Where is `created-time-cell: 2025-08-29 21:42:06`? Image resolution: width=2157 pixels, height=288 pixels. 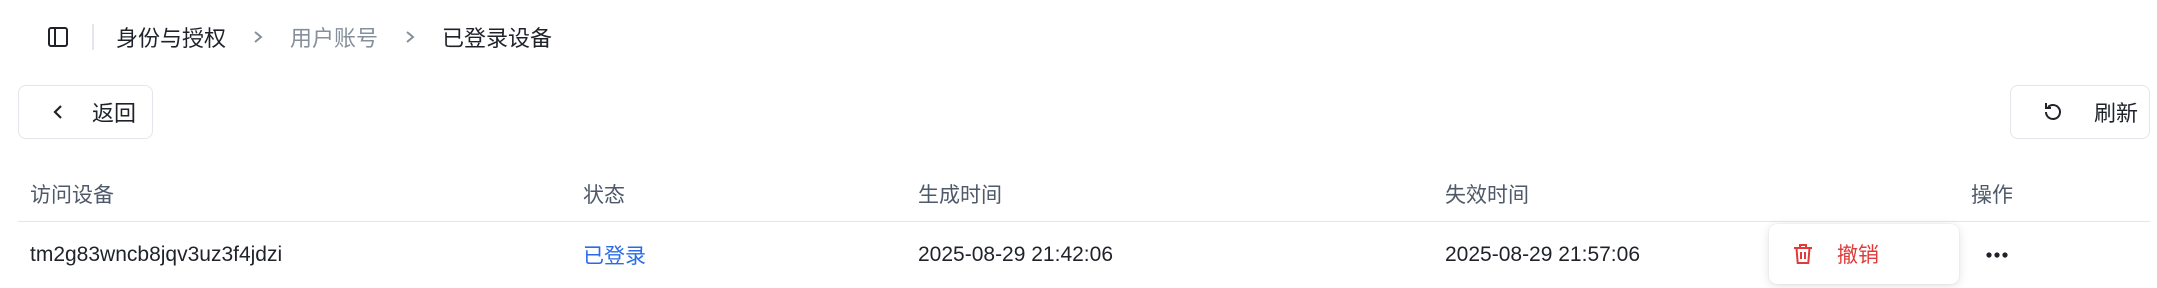
created-time-cell: 2025-08-29 21:42:06 is located at coordinates (1015, 254).